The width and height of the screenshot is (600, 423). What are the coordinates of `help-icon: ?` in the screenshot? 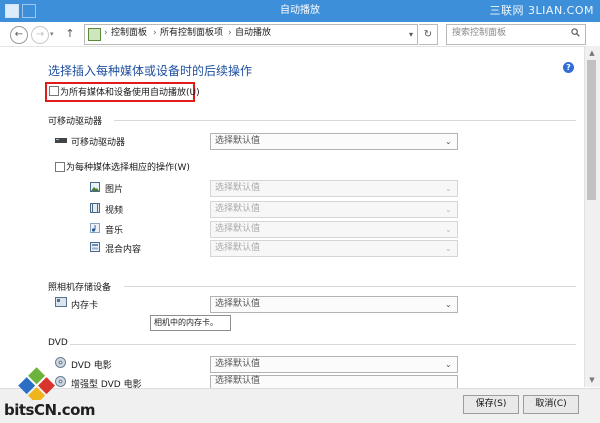 It's located at (568, 67).